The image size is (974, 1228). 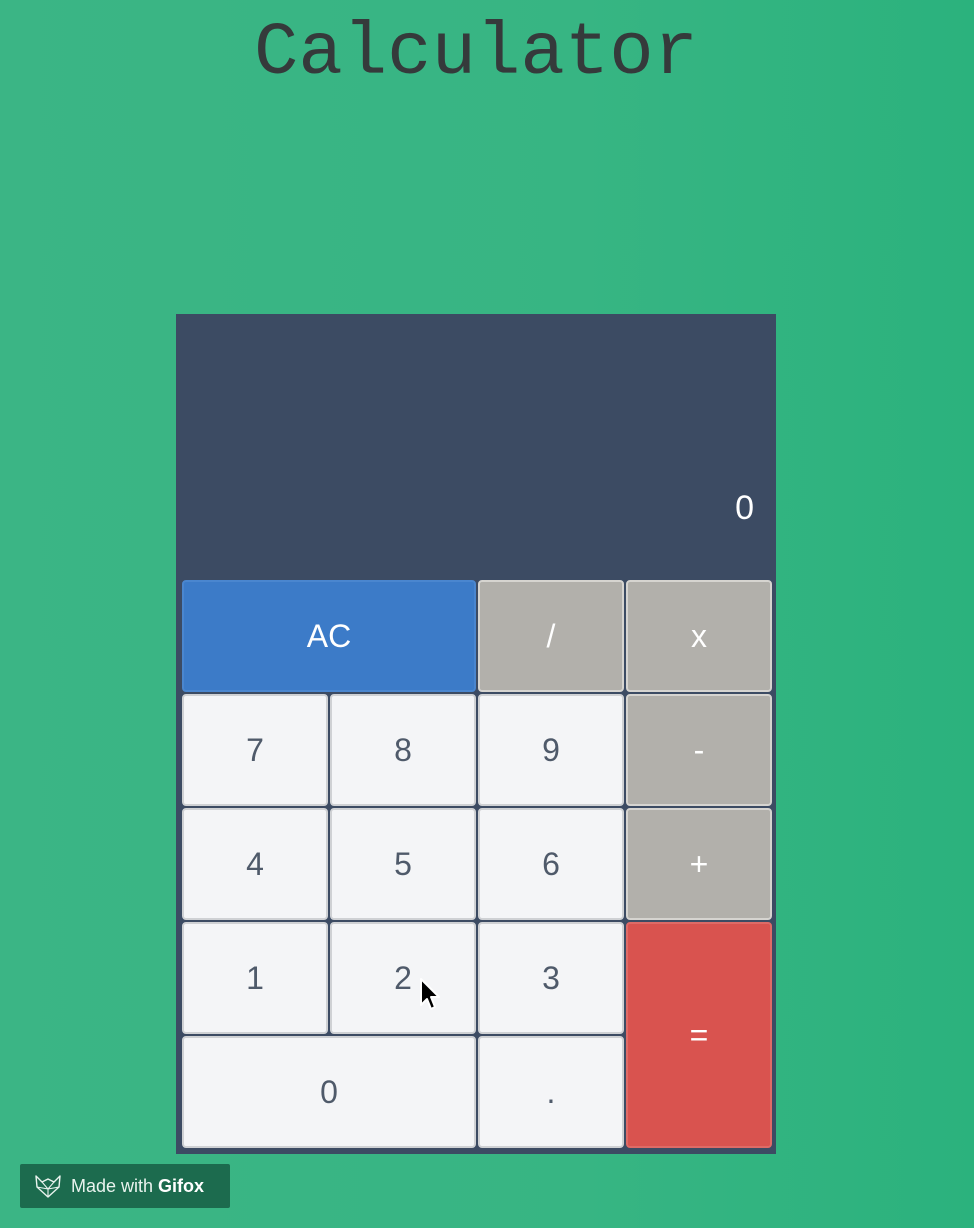 I want to click on digit-7-button: 7, so click(x=255, y=750).